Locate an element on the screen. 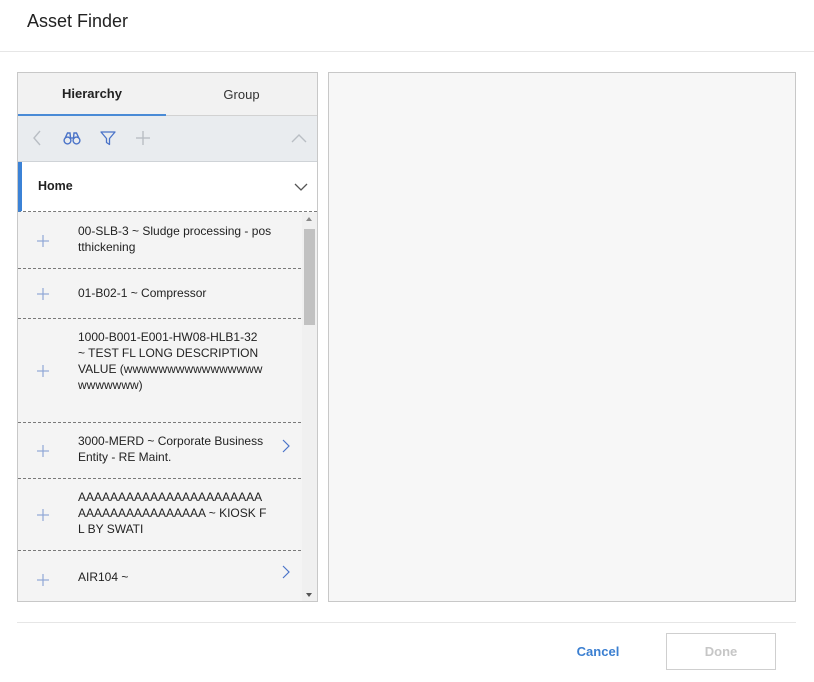 The height and width of the screenshot is (682, 814). scroll-down-icon is located at coordinates (309, 595).